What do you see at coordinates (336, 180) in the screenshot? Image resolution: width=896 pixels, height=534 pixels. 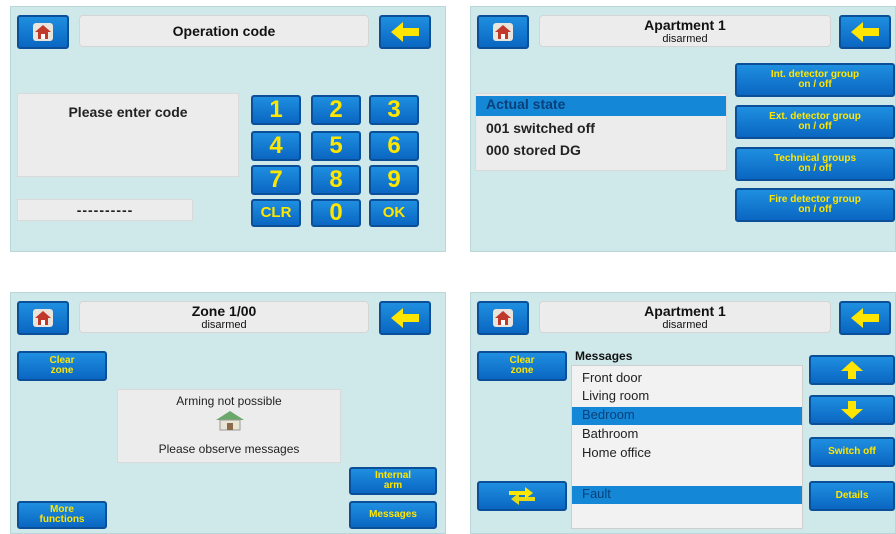 I see `key-8: 8` at bounding box center [336, 180].